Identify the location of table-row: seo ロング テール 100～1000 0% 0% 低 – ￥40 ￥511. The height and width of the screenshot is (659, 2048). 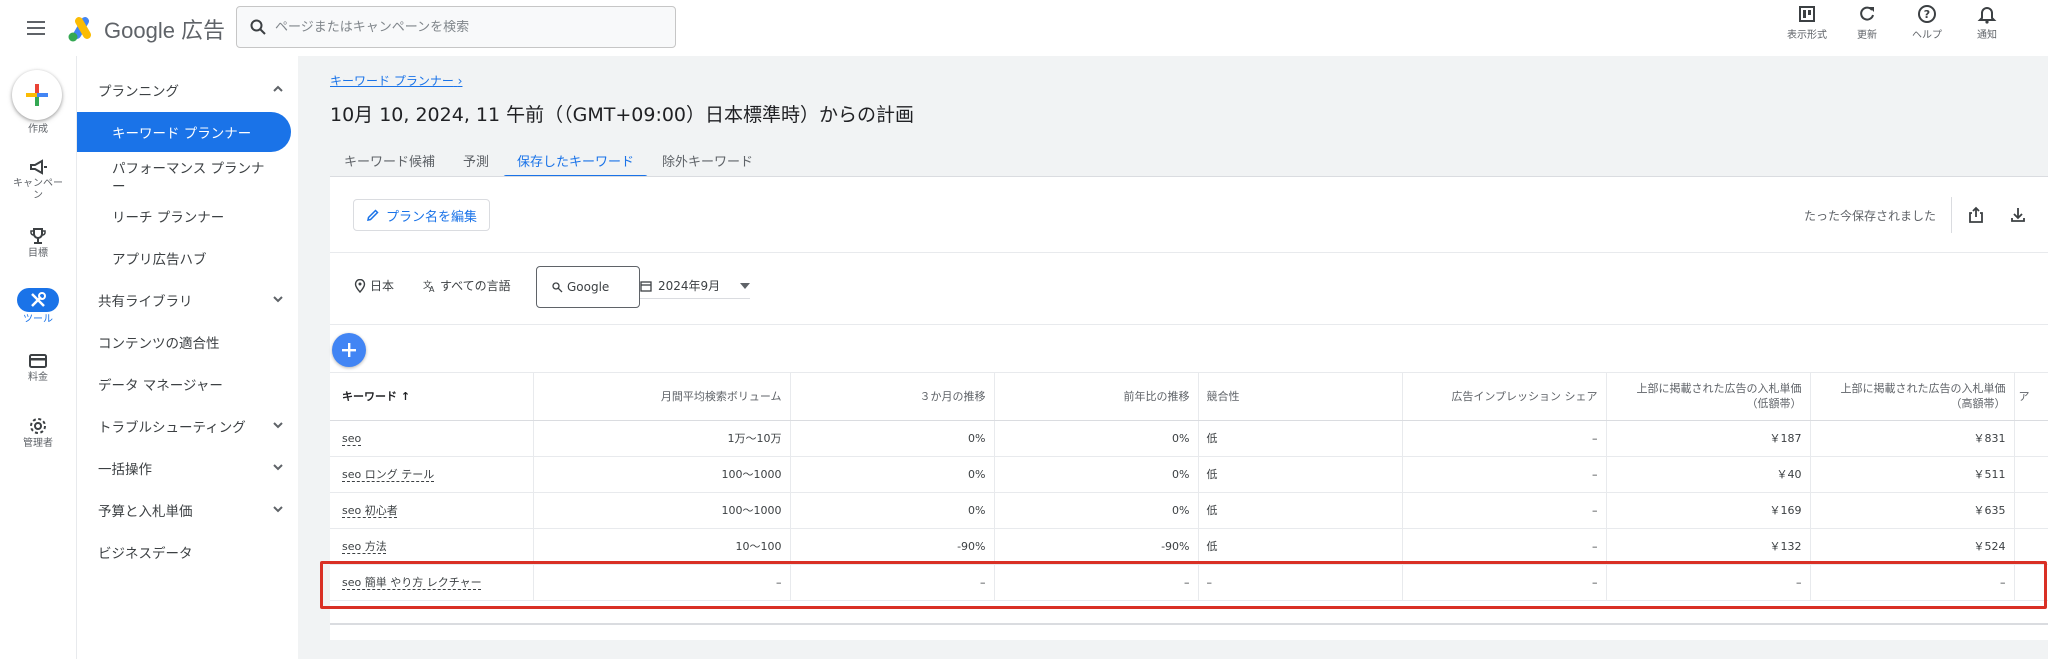
(1189, 474).